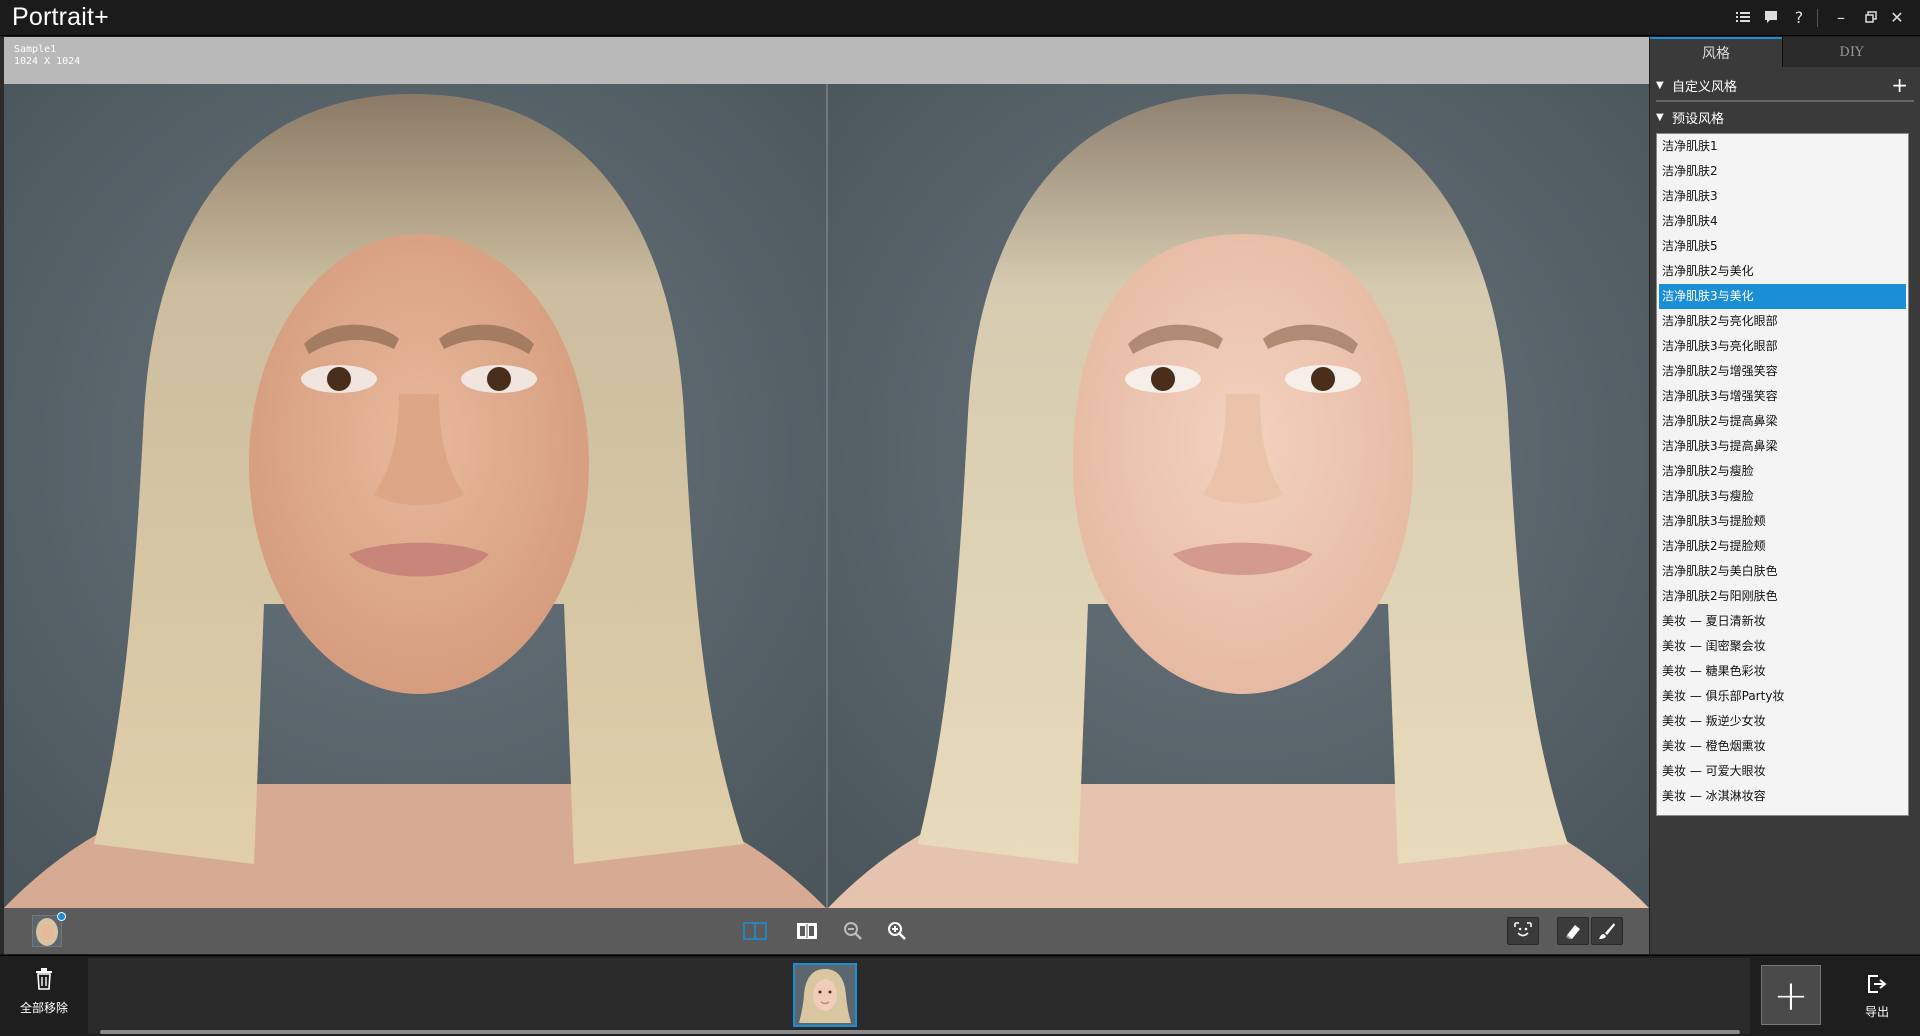 The image size is (1920, 1036). I want to click on preset-item: 洁净肌肤4, so click(1782, 221).